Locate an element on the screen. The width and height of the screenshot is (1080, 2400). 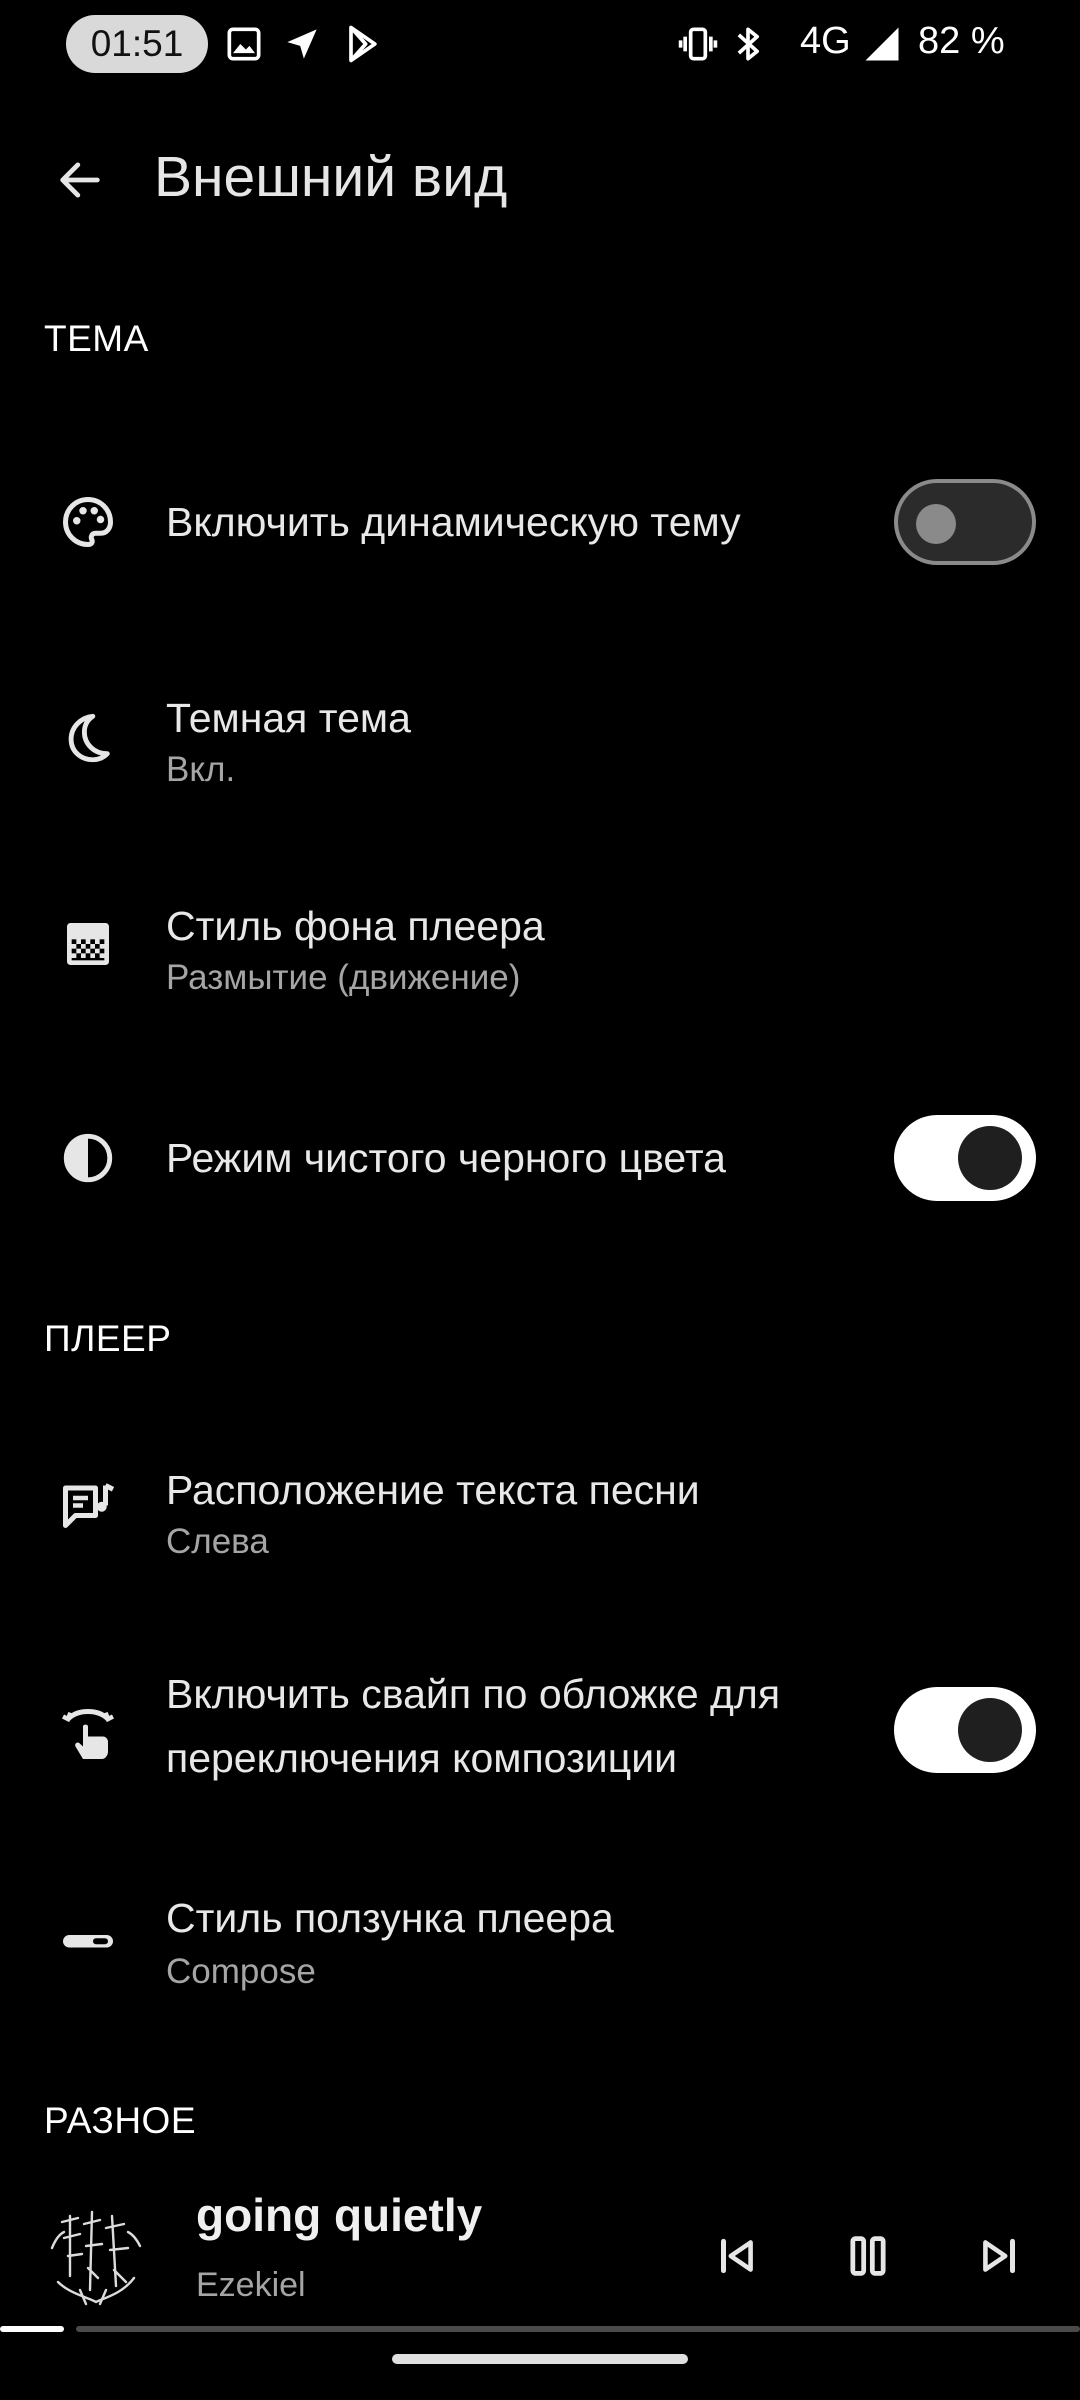
slider-style-label: Стиль ползунка плеера is located at coordinates (390, 1918).